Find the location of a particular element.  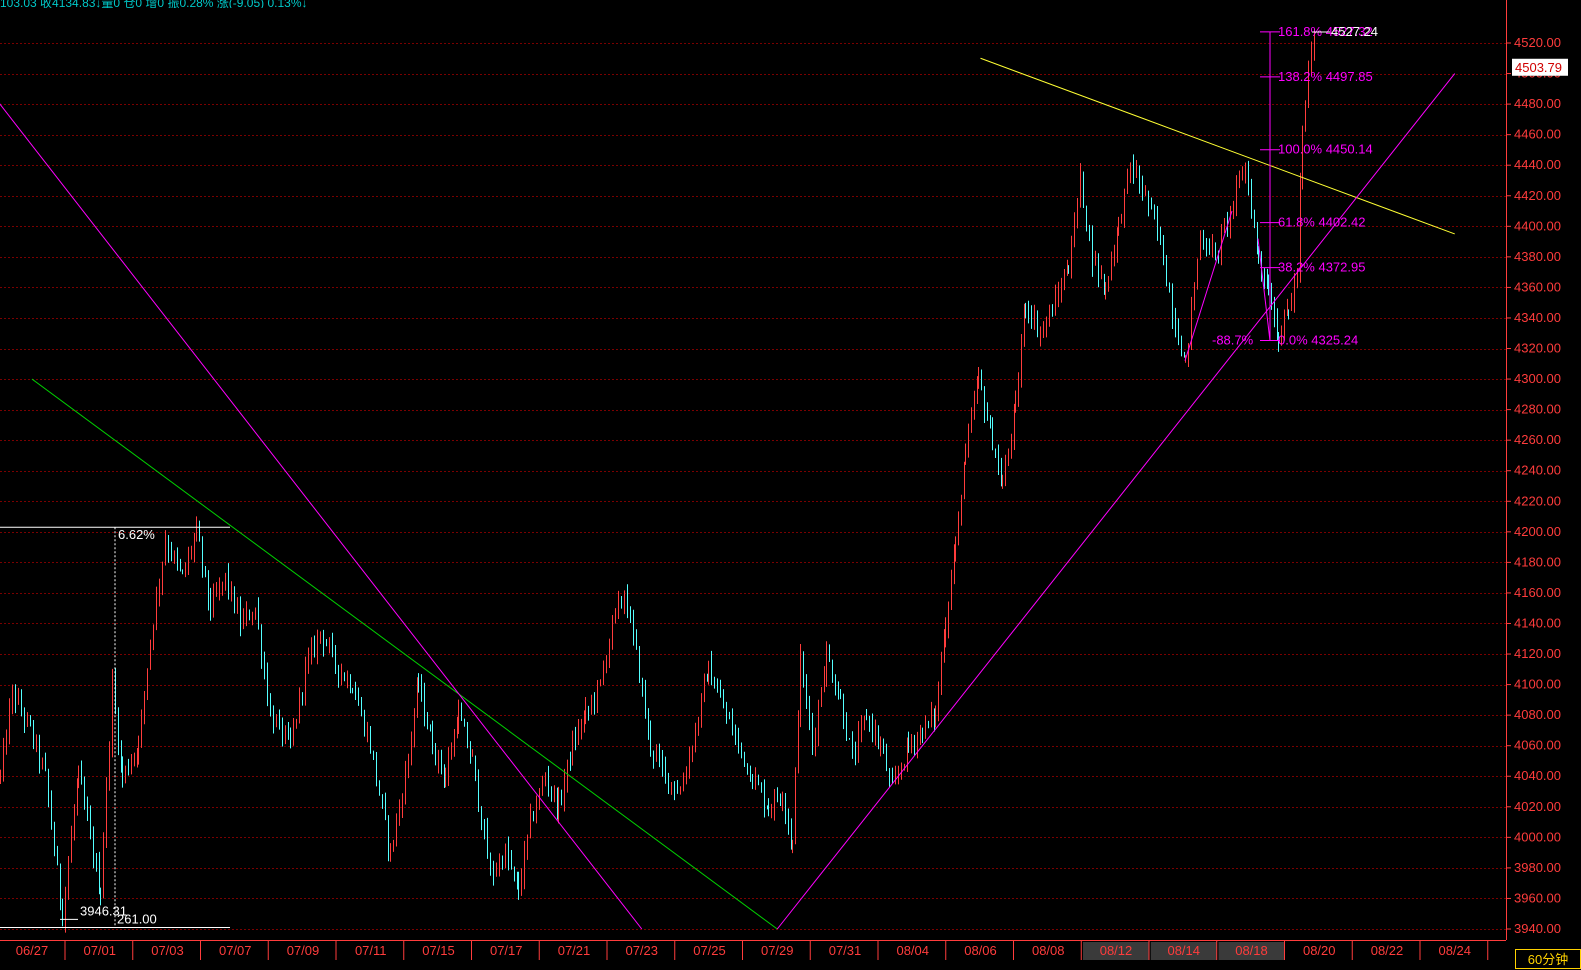

y-tick-label: 4080.00 is located at coordinates (1537, 714).